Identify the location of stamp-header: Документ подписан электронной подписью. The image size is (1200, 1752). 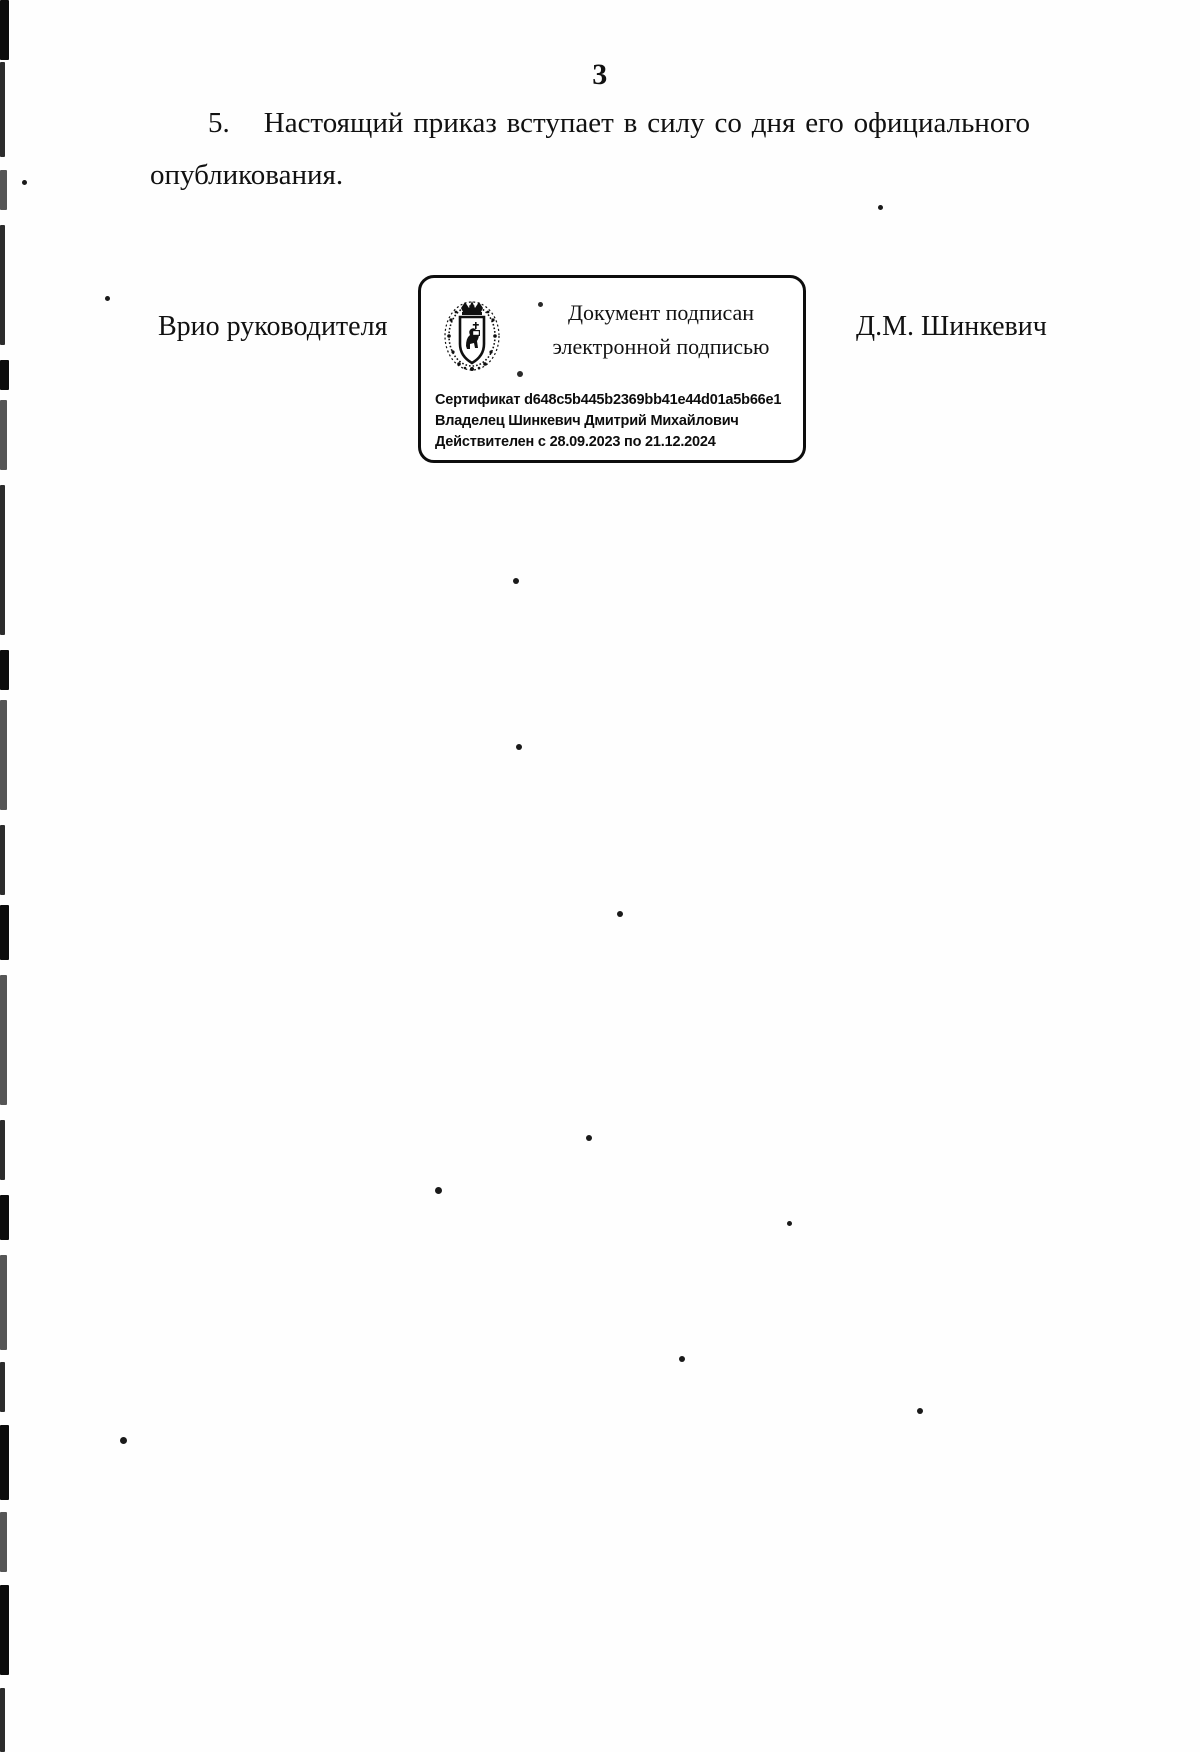
(615, 339).